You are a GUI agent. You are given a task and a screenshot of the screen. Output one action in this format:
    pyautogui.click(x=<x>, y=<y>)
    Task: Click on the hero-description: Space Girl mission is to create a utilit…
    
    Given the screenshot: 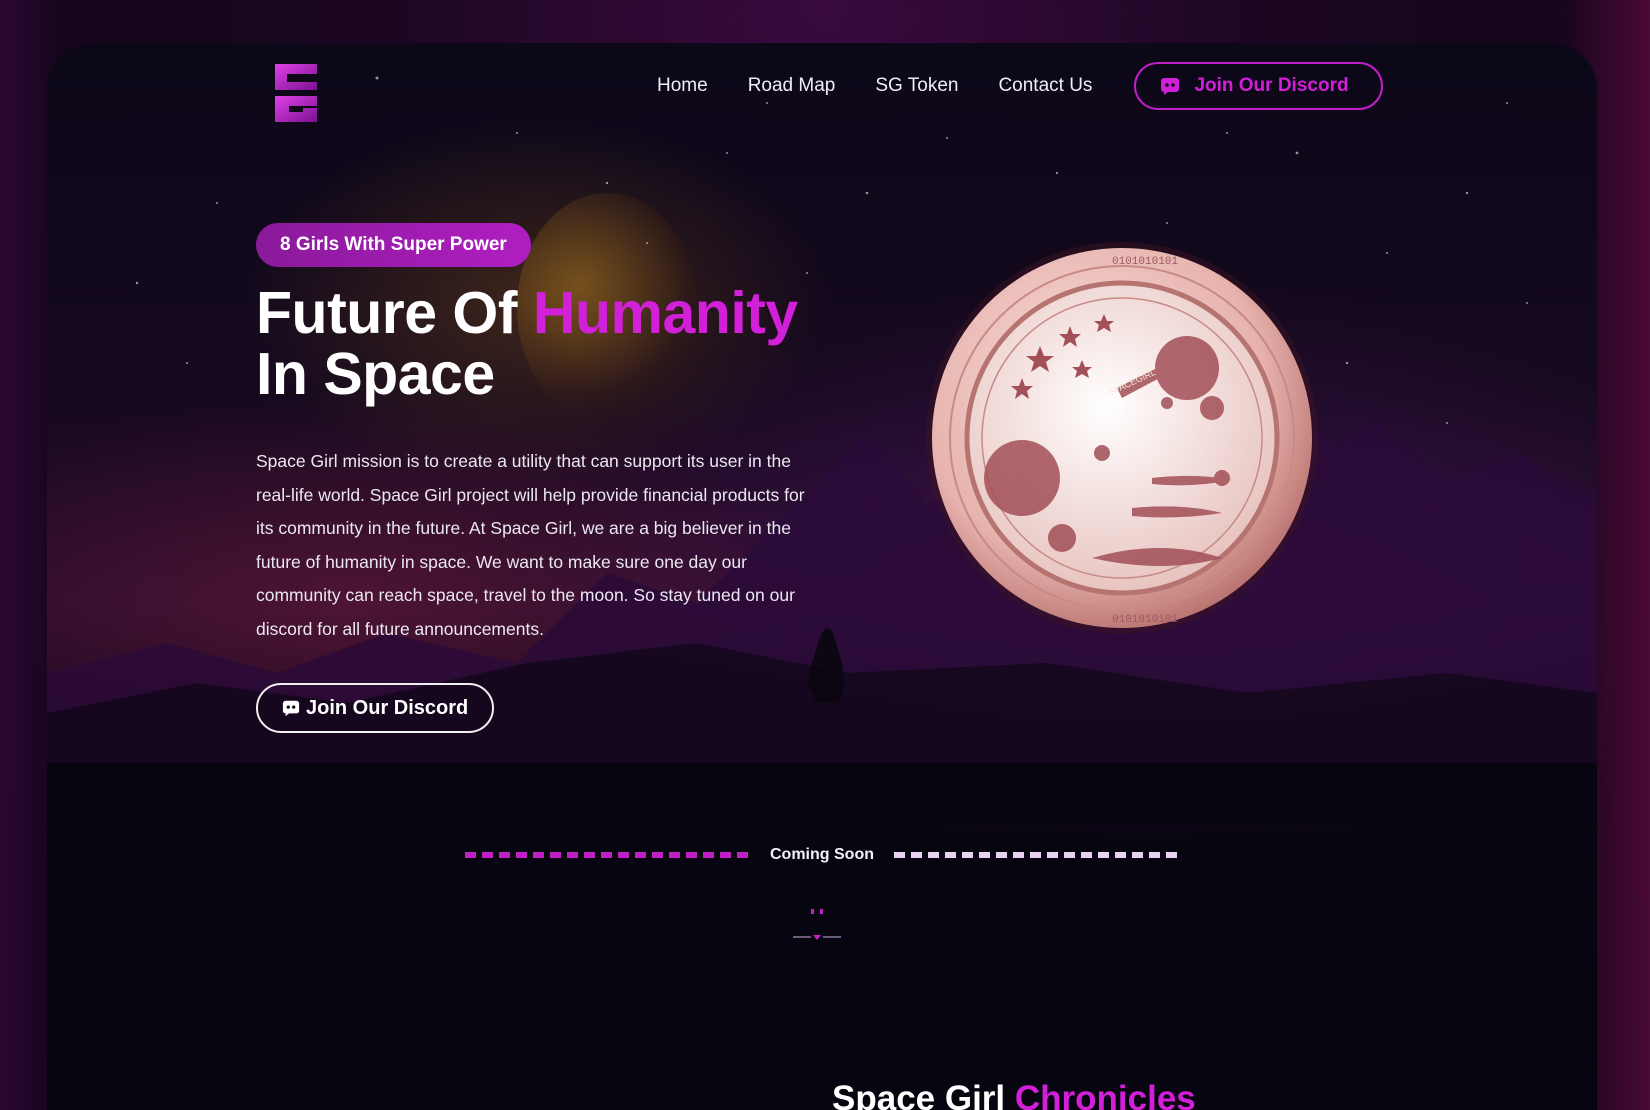 What is the action you would take?
    pyautogui.click(x=530, y=545)
    